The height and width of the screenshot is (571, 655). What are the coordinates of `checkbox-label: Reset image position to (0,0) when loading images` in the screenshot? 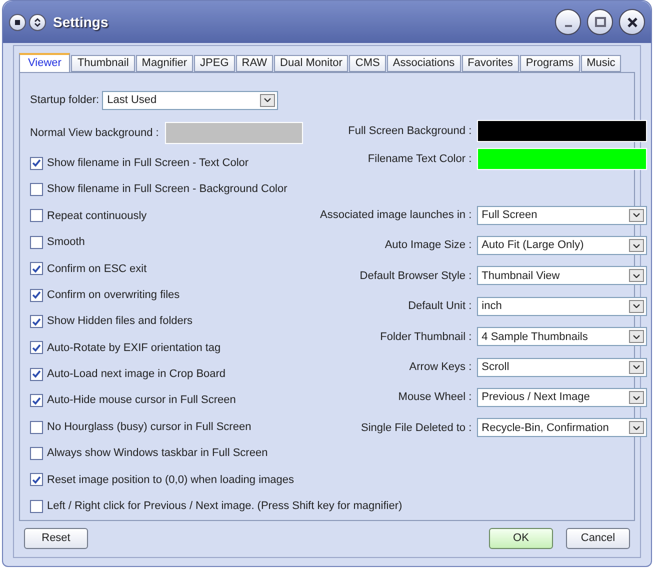 It's located at (170, 480).